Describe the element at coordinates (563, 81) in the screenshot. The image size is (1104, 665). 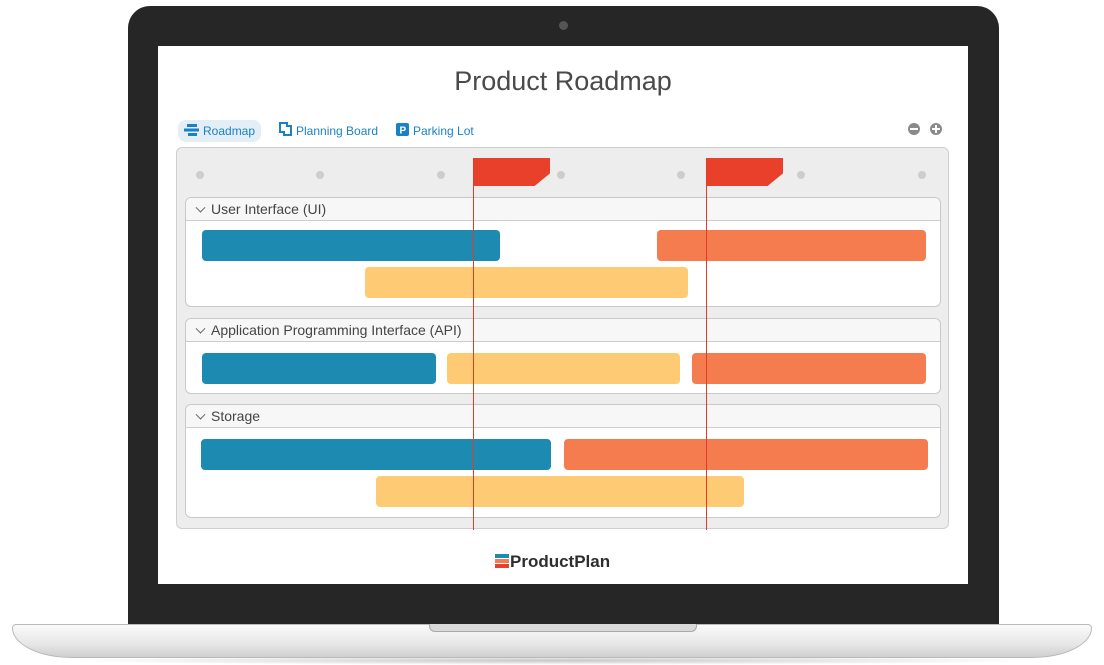
I see `page-title: Product Roadmap` at that location.